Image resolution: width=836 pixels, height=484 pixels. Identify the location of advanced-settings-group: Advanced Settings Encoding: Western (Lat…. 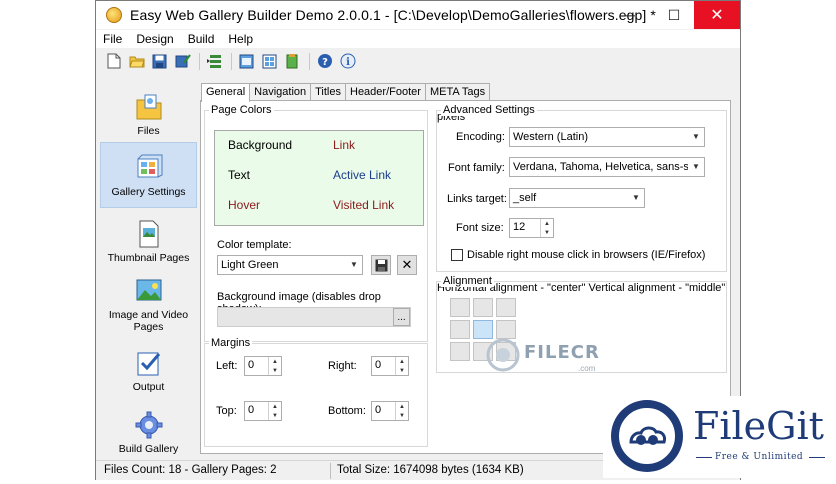
(581, 188).